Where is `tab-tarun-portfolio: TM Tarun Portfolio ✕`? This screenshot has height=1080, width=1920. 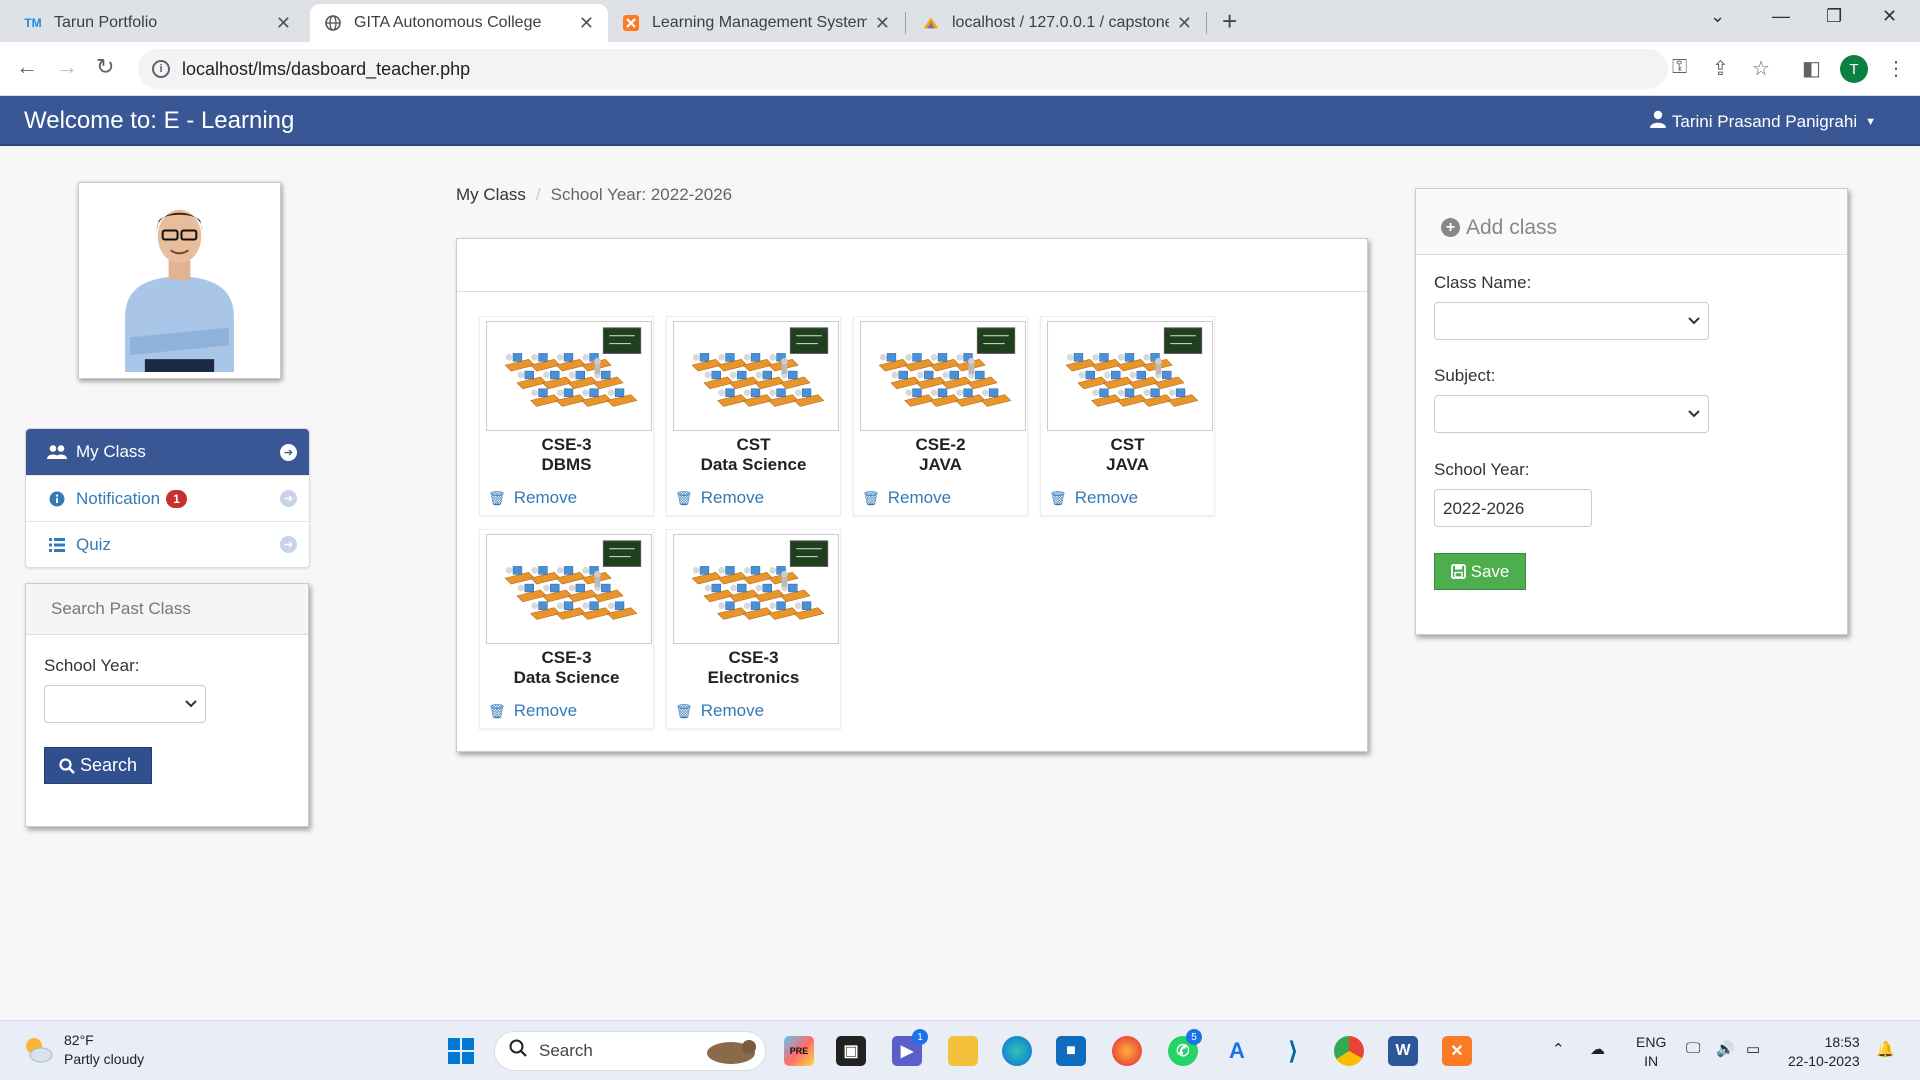 tab-tarun-portfolio: TM Tarun Portfolio ✕ is located at coordinates (157, 23).